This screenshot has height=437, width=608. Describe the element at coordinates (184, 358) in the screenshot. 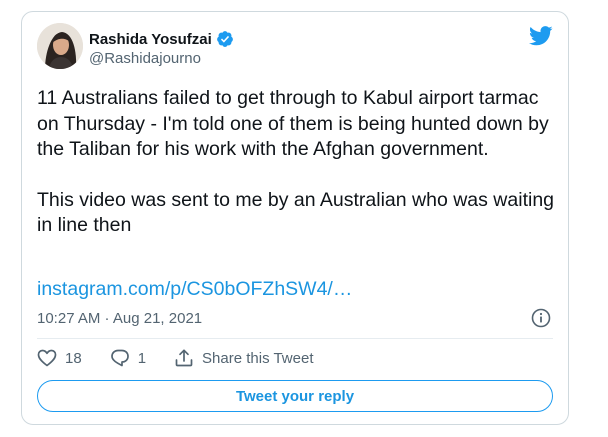

I see `share-icon` at that location.